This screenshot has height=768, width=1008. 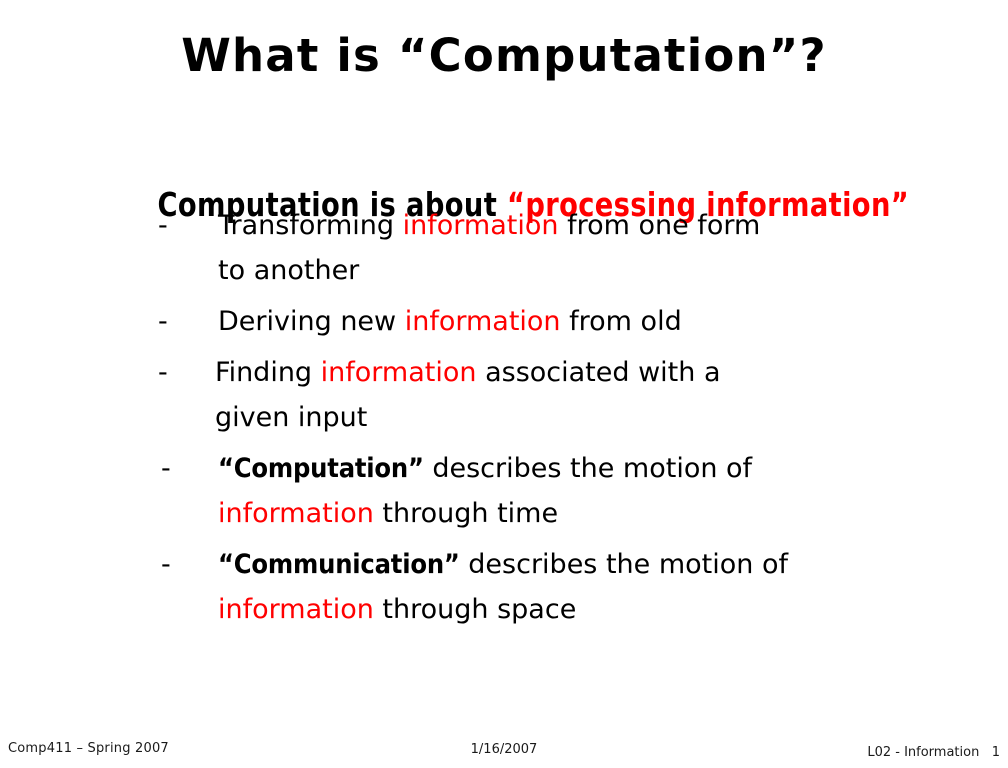 I want to click on bullet-text: Deriving new, so click(x=311, y=321).